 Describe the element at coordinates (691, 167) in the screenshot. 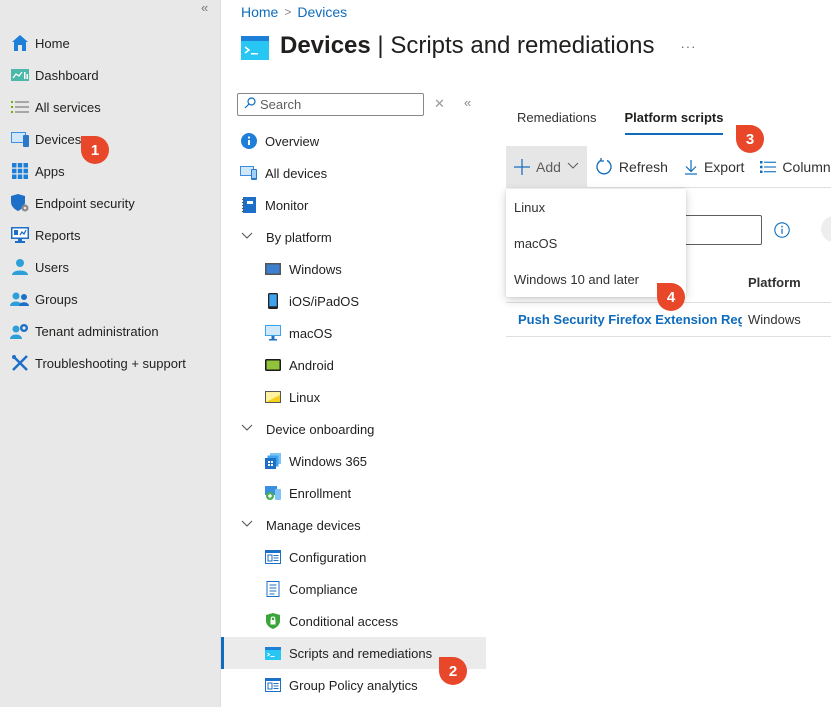

I see `download-icon` at that location.